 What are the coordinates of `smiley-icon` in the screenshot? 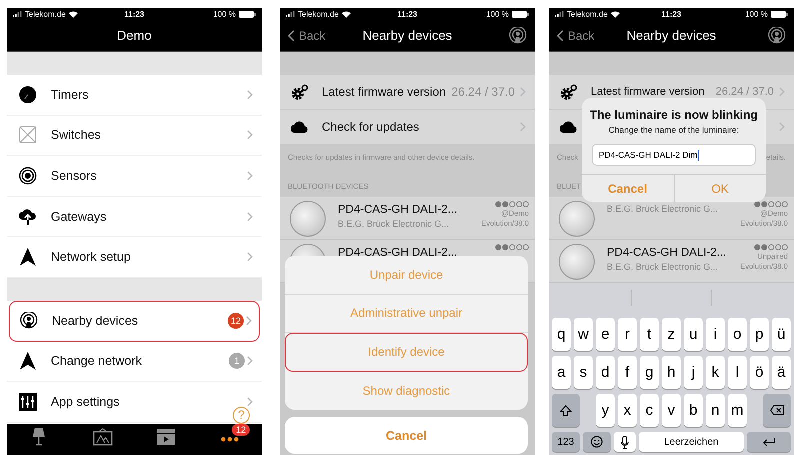 It's located at (597, 442).